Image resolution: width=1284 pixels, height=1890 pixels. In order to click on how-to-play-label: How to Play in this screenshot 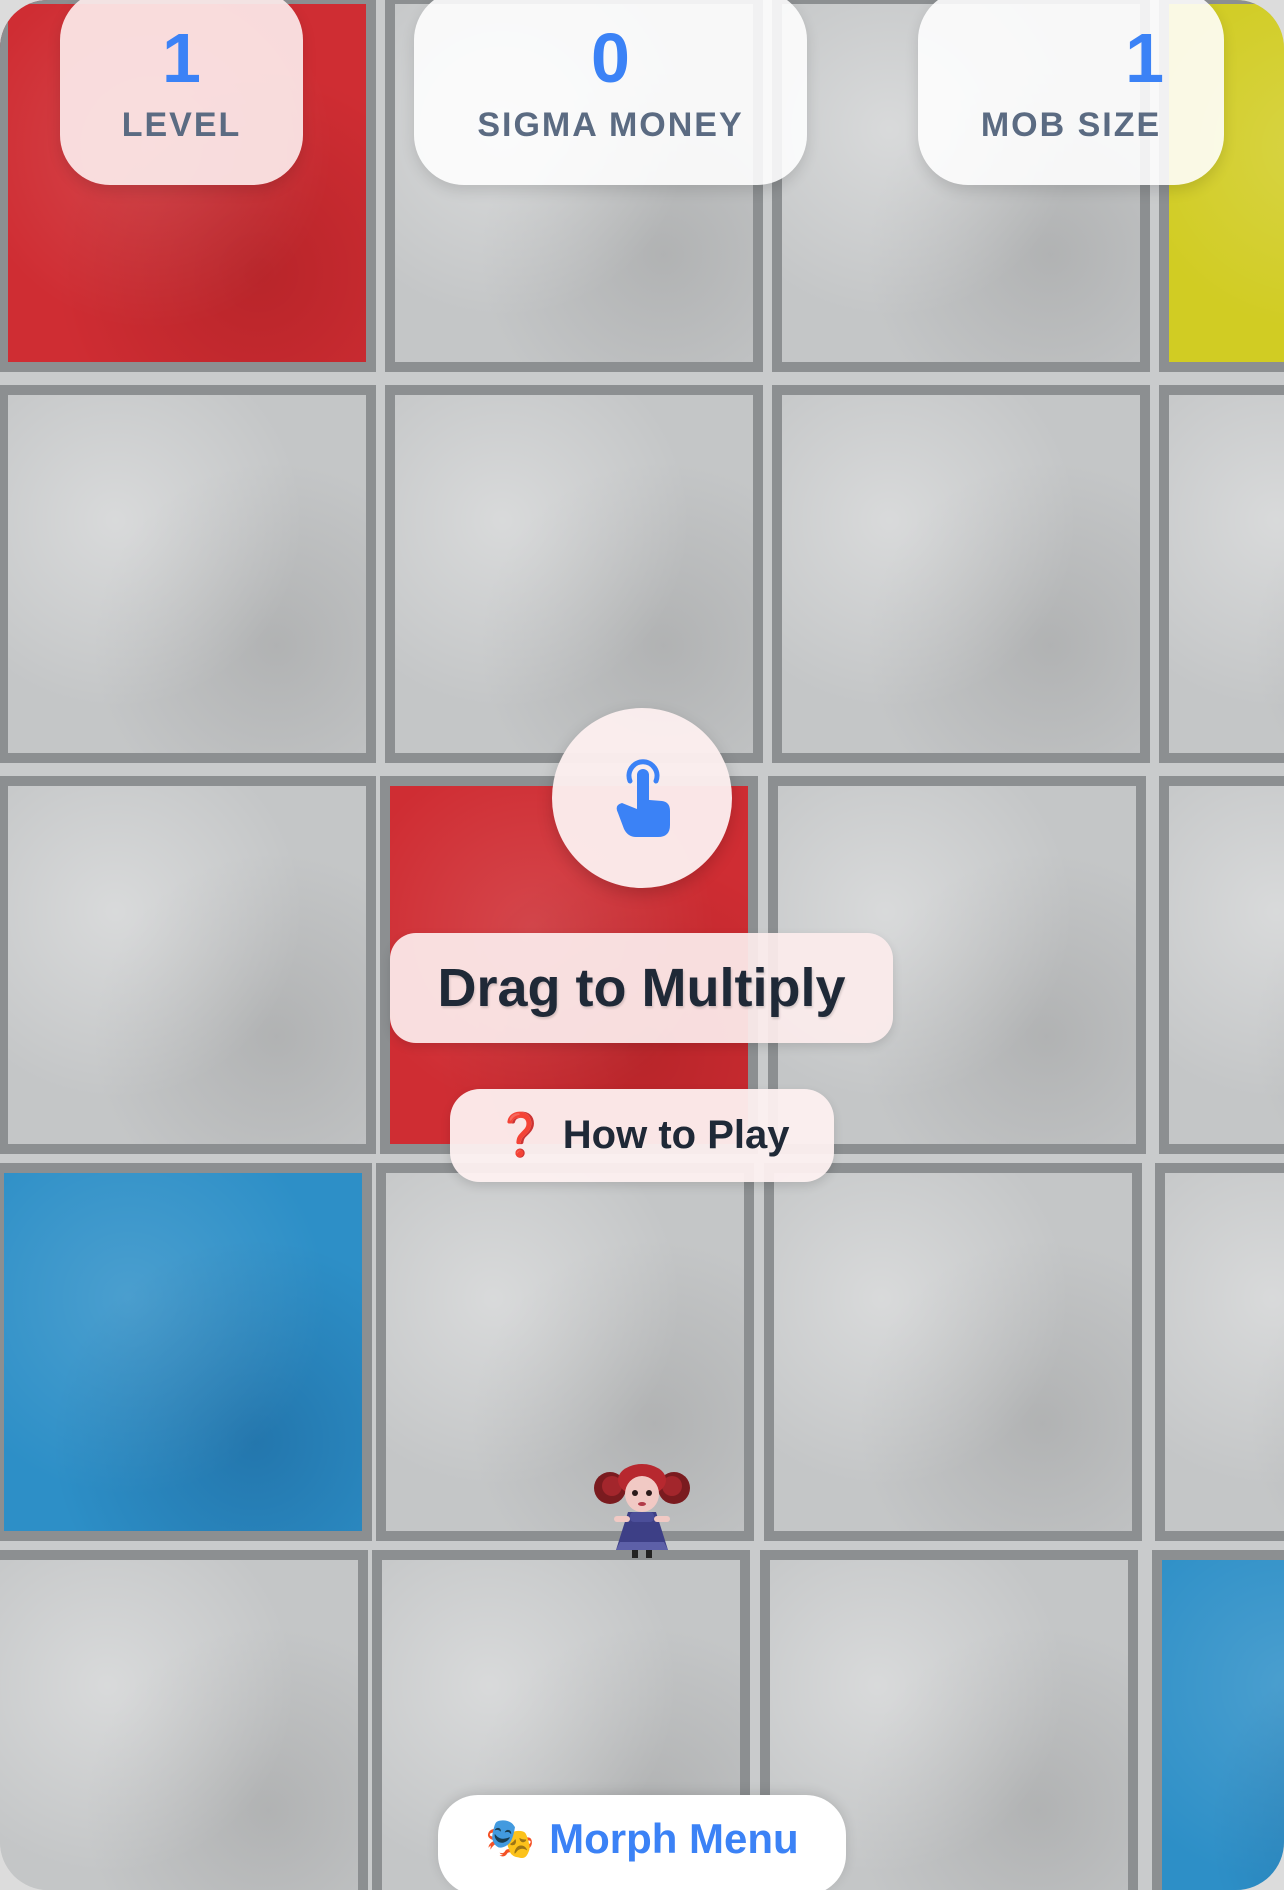, I will do `click(676, 1135)`.